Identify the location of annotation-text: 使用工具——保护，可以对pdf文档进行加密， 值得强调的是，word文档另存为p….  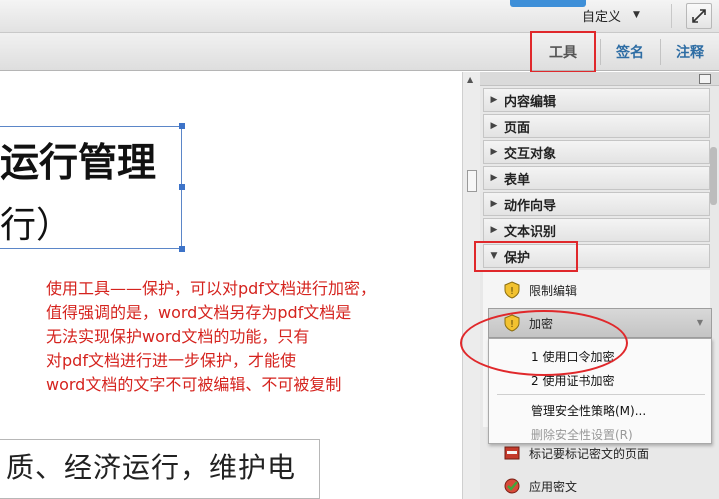
(251, 337).